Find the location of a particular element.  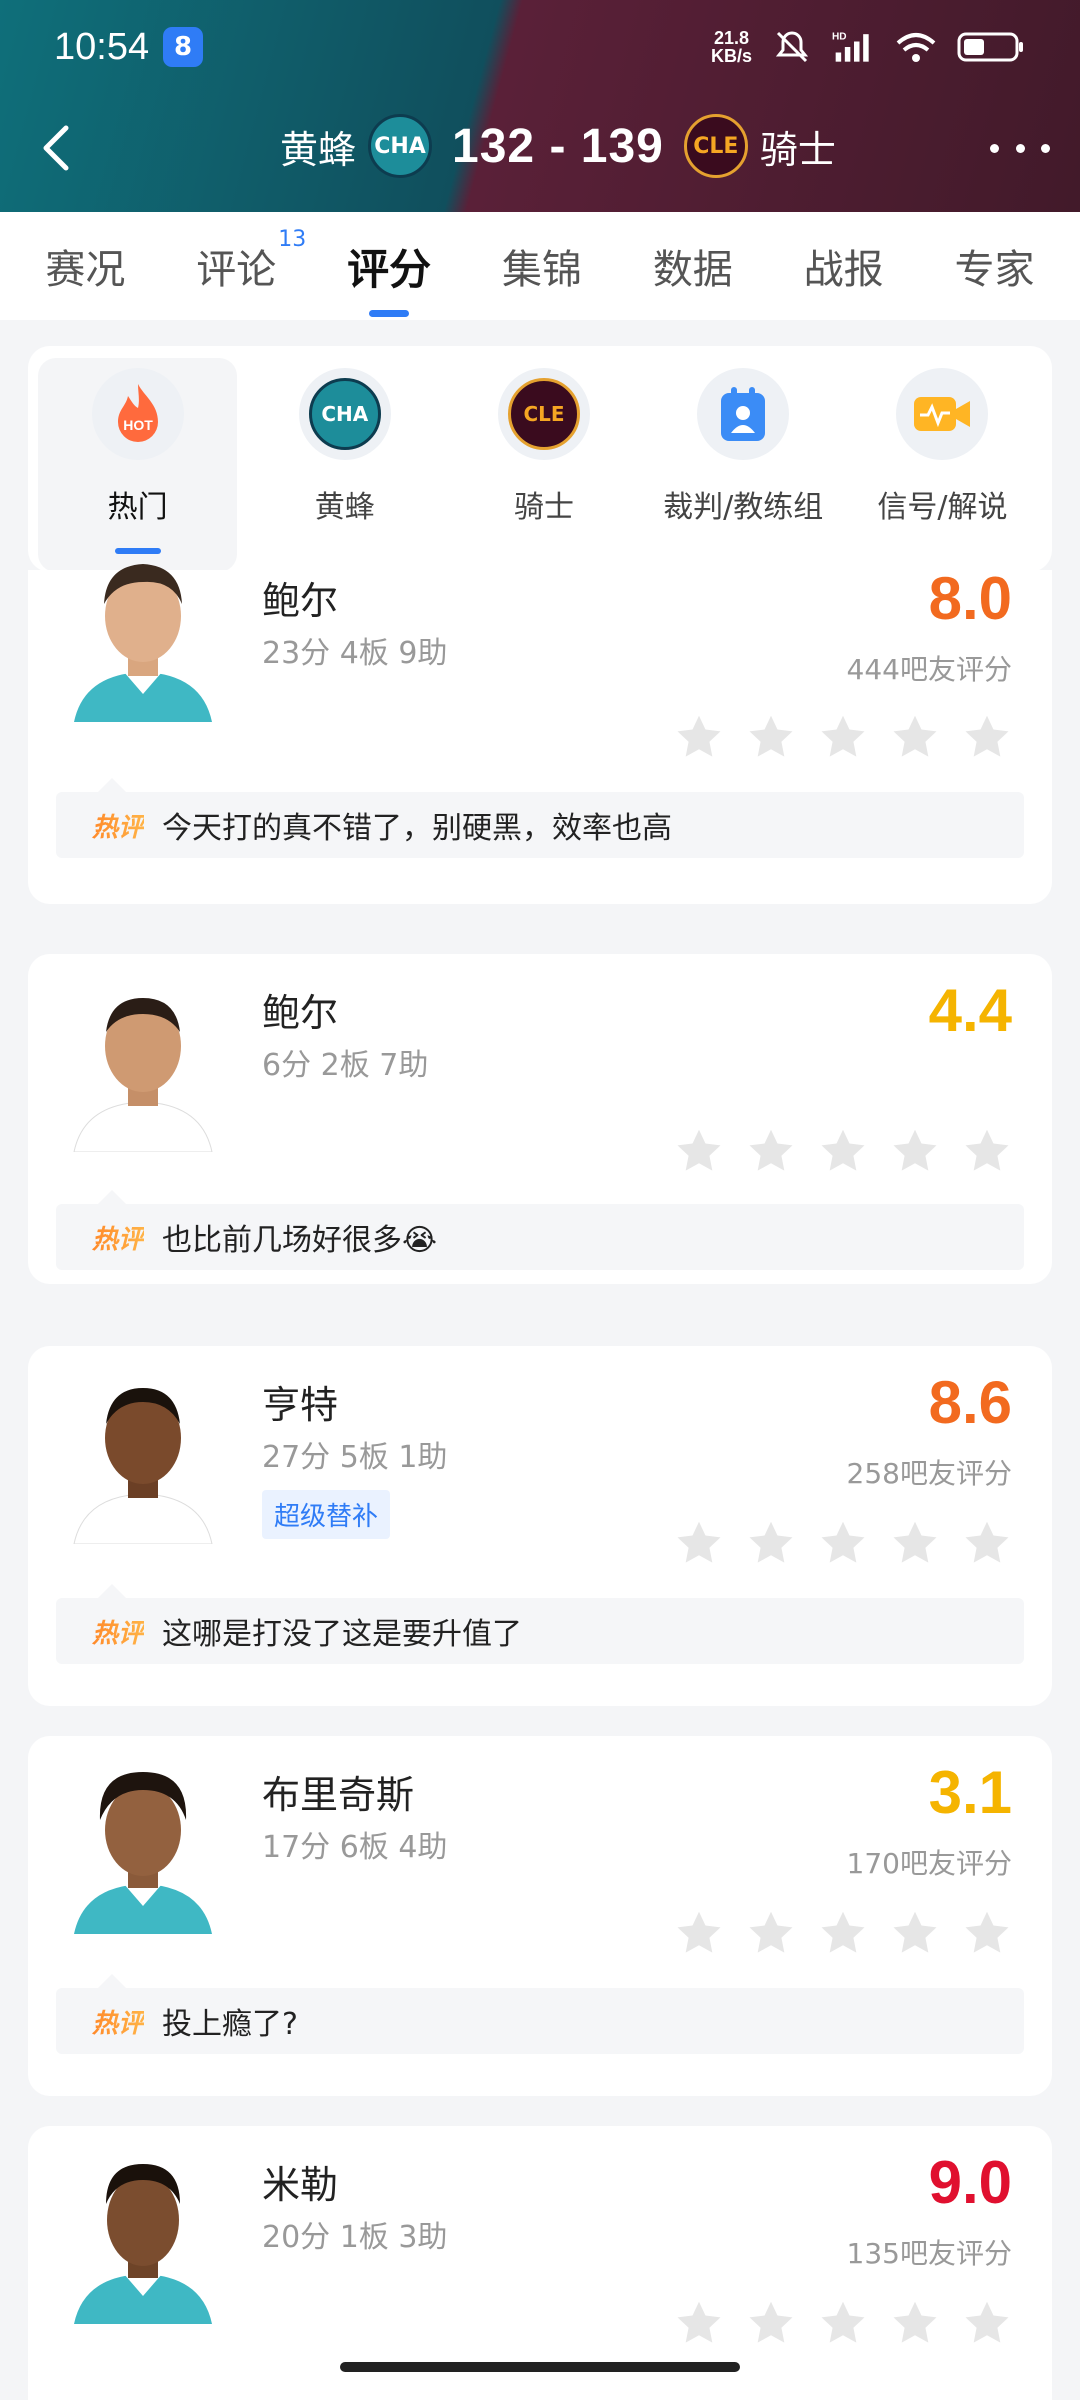

mute-icon is located at coordinates (792, 47).